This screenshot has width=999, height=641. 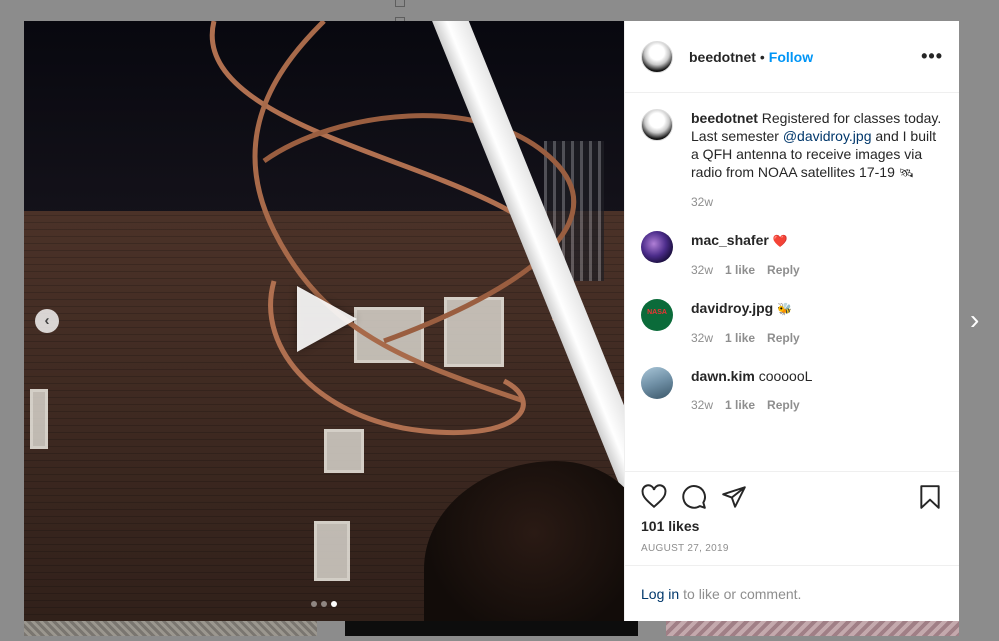 I want to click on post-date: AUGUST 27, 2019, so click(x=792, y=548).